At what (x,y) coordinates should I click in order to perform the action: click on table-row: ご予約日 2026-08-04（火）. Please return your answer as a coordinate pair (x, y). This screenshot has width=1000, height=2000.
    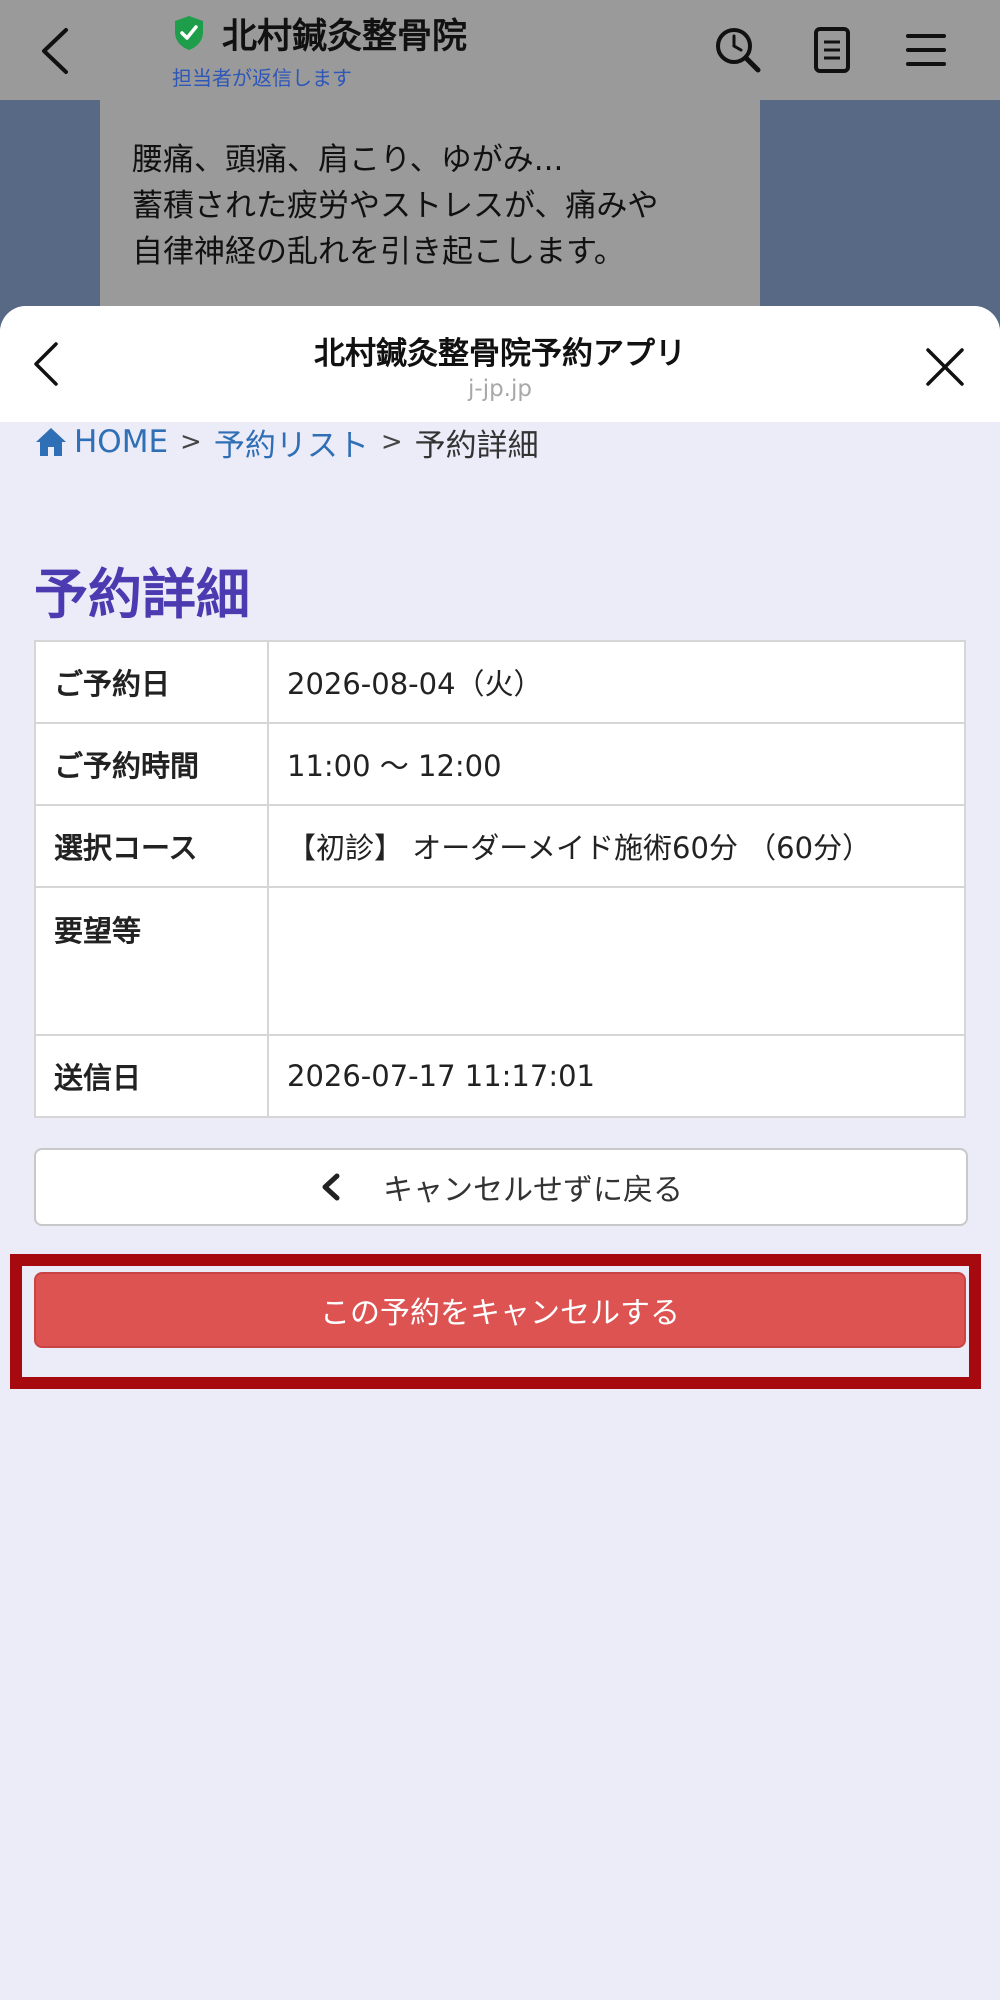
    Looking at the image, I should click on (500, 682).